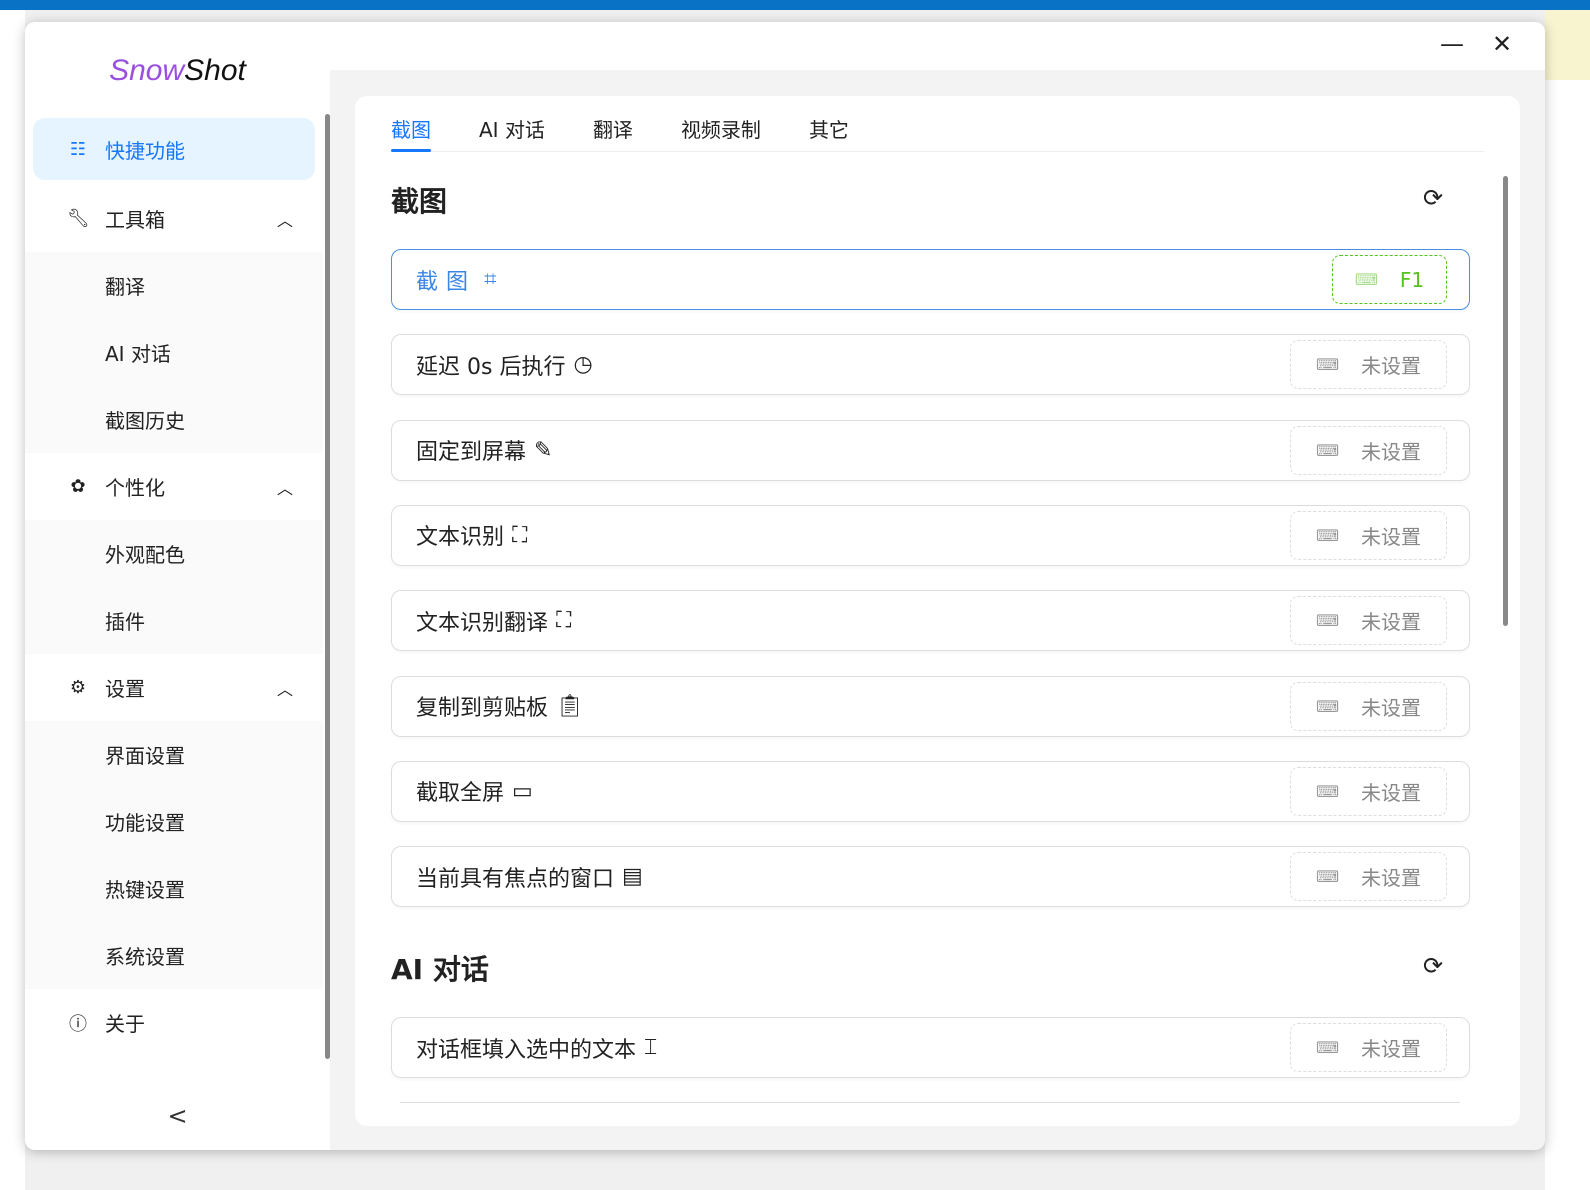 This screenshot has height=1190, width=1590. What do you see at coordinates (930, 450) in the screenshot?
I see `shortcut-row: 固定到屏幕 ✎ ⌨ 未设置` at bounding box center [930, 450].